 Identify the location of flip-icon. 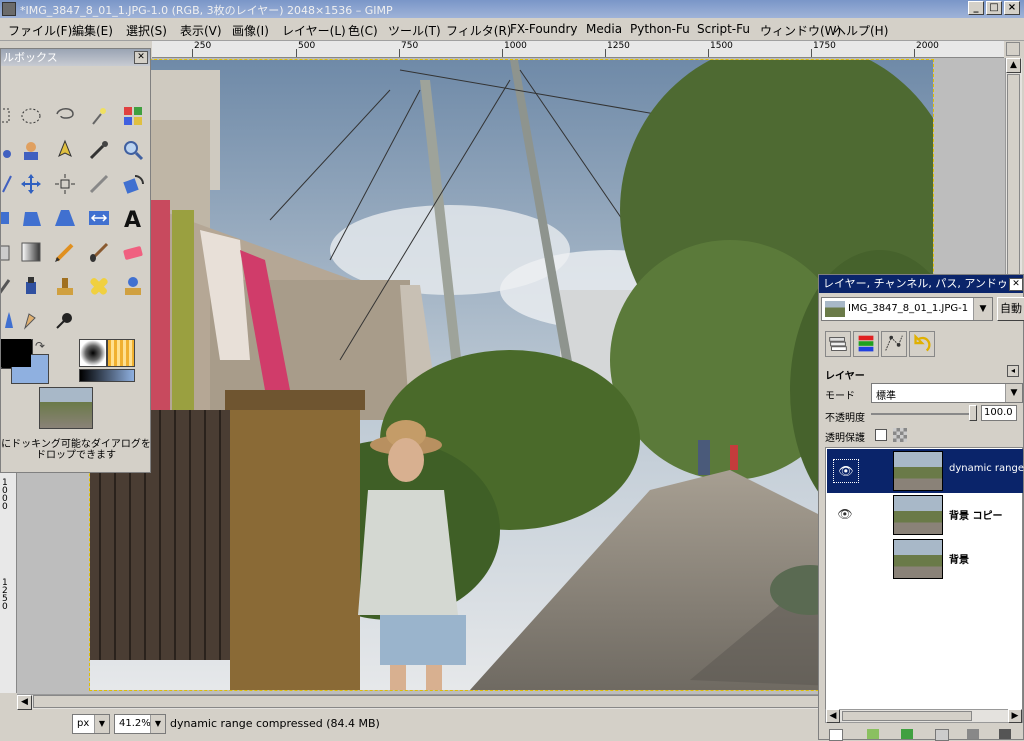
(99, 218).